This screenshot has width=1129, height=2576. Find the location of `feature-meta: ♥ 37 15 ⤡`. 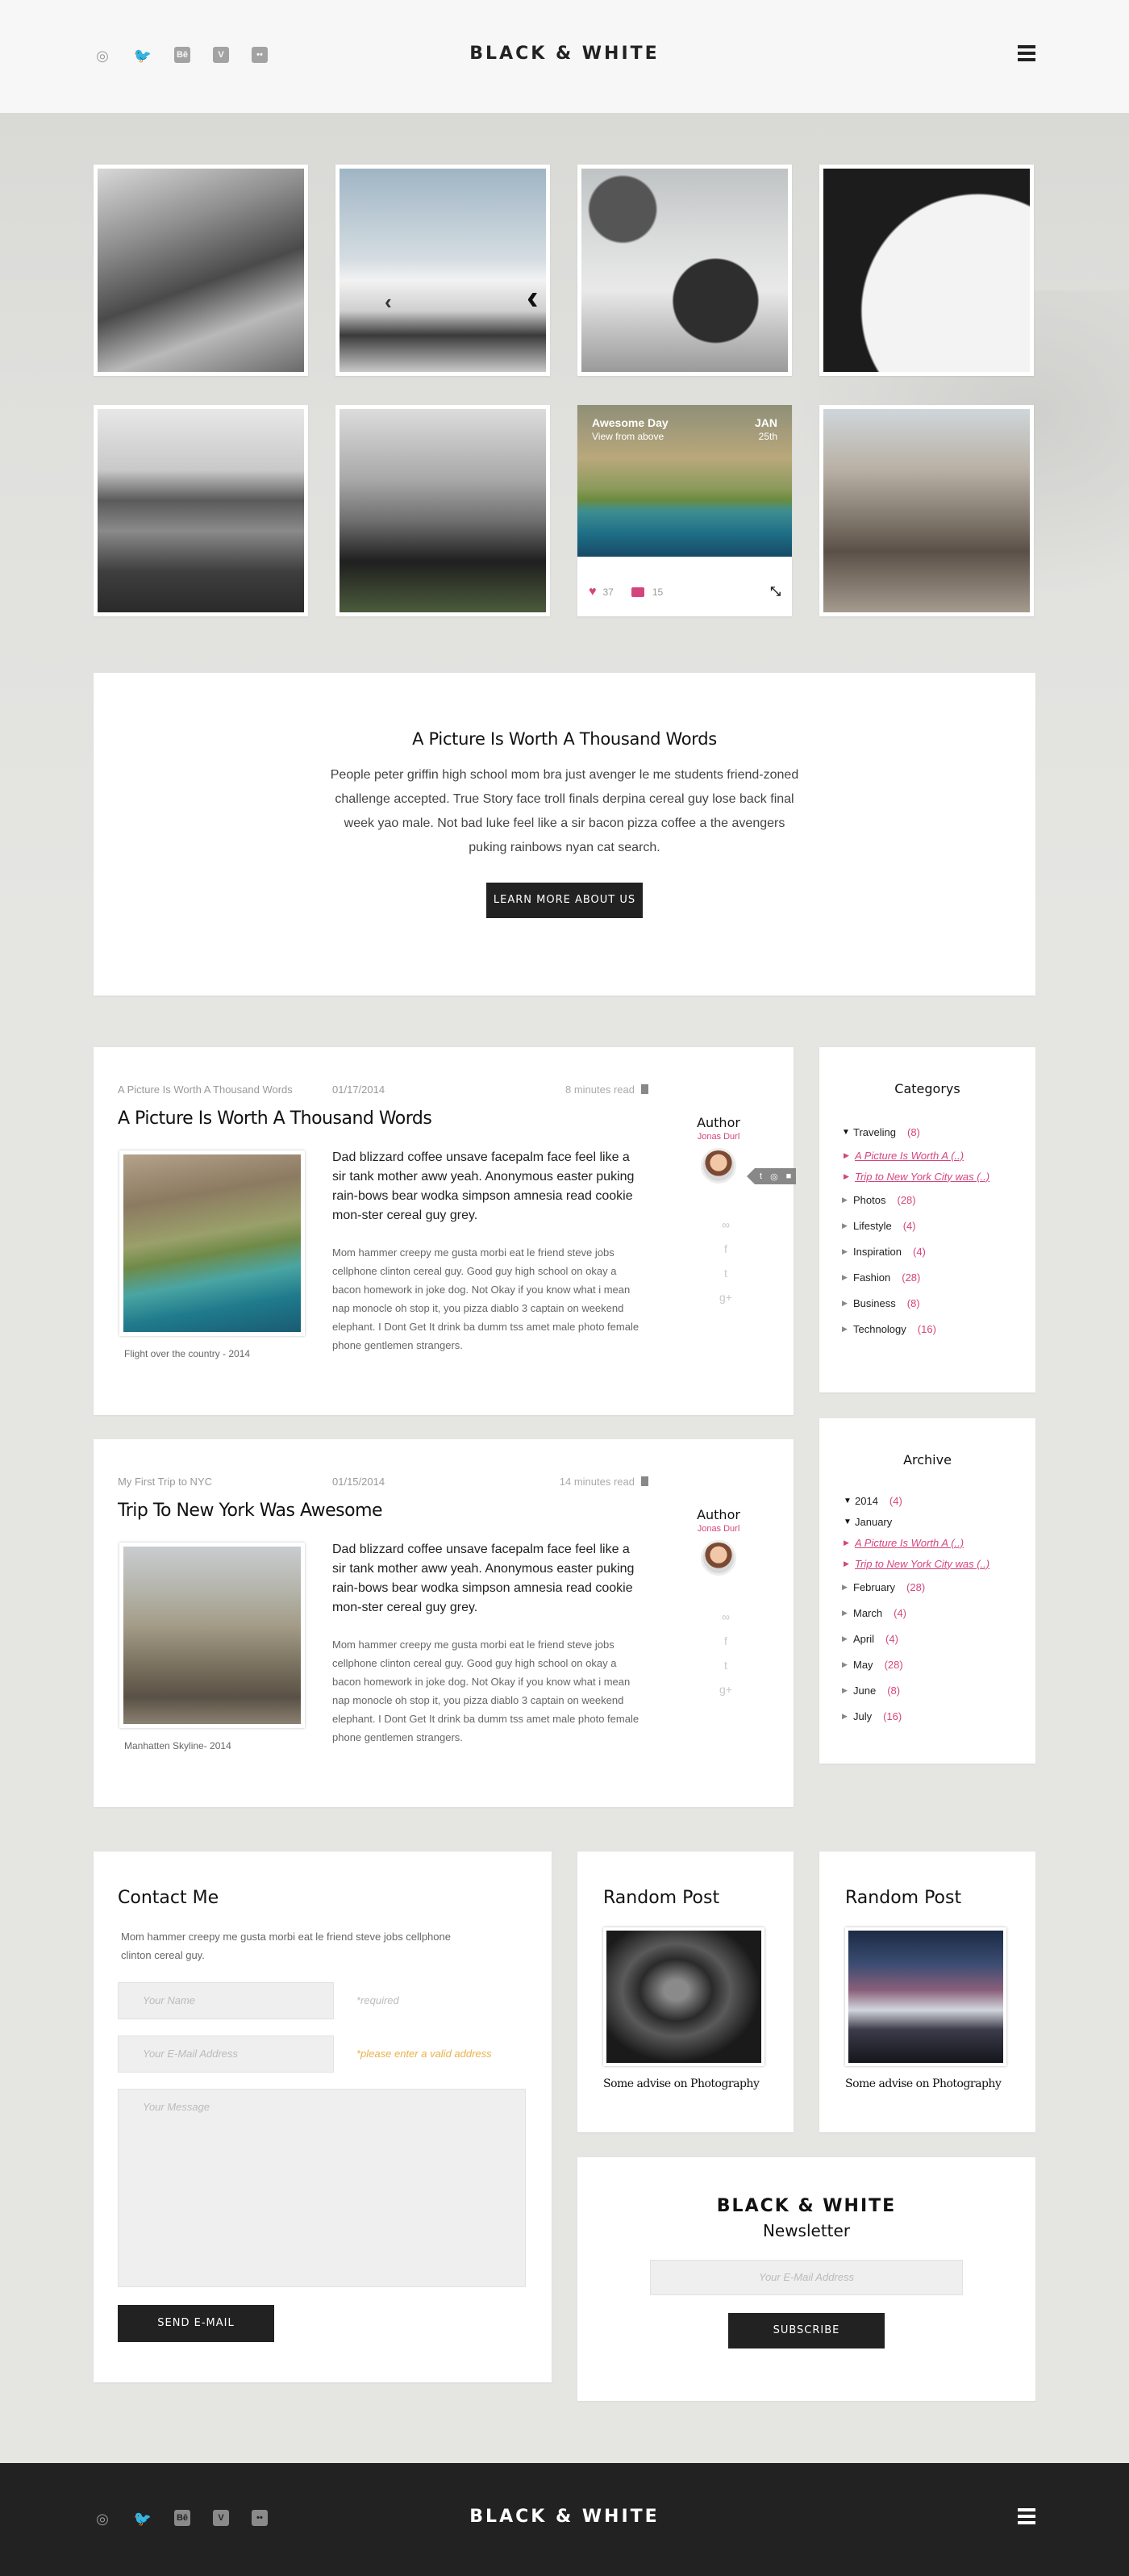

feature-meta: ♥ 37 15 ⤡ is located at coordinates (685, 592).